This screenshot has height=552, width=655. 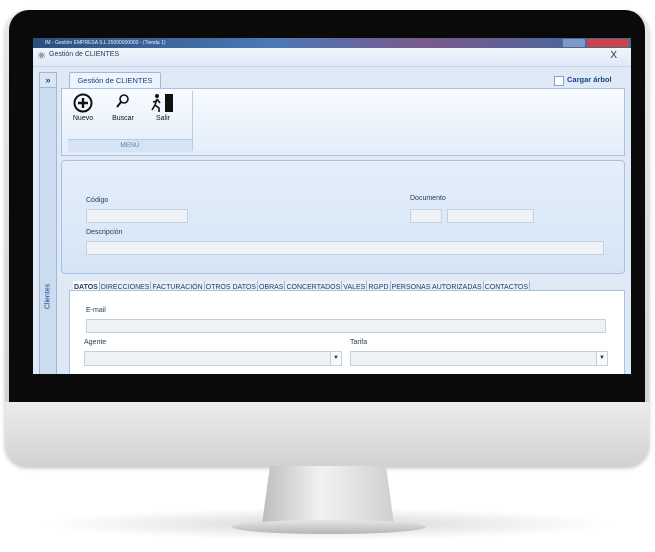 What do you see at coordinates (428, 198) in the screenshot?
I see `documento-label: Documento` at bounding box center [428, 198].